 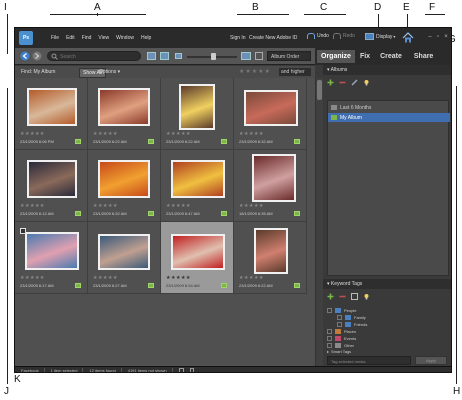 I want to click on media-thumbnail: ★★★★★ 23/1/2009 6:06 PM, so click(x=51, y=114).